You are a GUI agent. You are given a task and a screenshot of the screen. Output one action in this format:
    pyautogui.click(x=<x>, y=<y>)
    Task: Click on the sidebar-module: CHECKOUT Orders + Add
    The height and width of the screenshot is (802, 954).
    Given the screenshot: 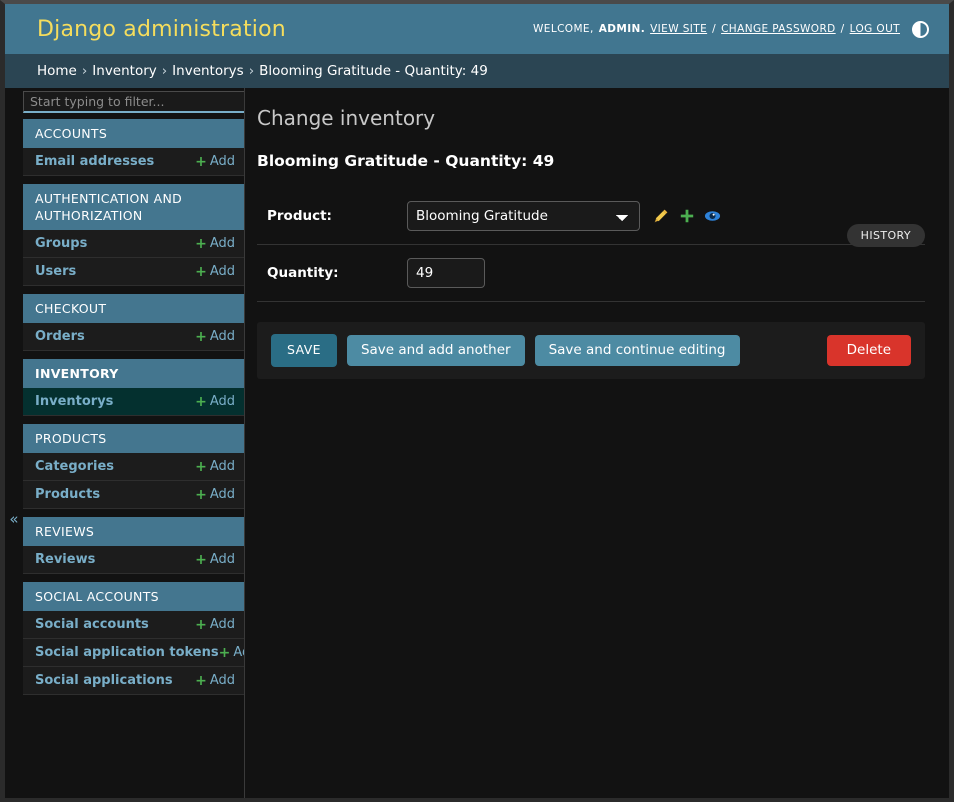 What is the action you would take?
    pyautogui.click(x=133, y=322)
    